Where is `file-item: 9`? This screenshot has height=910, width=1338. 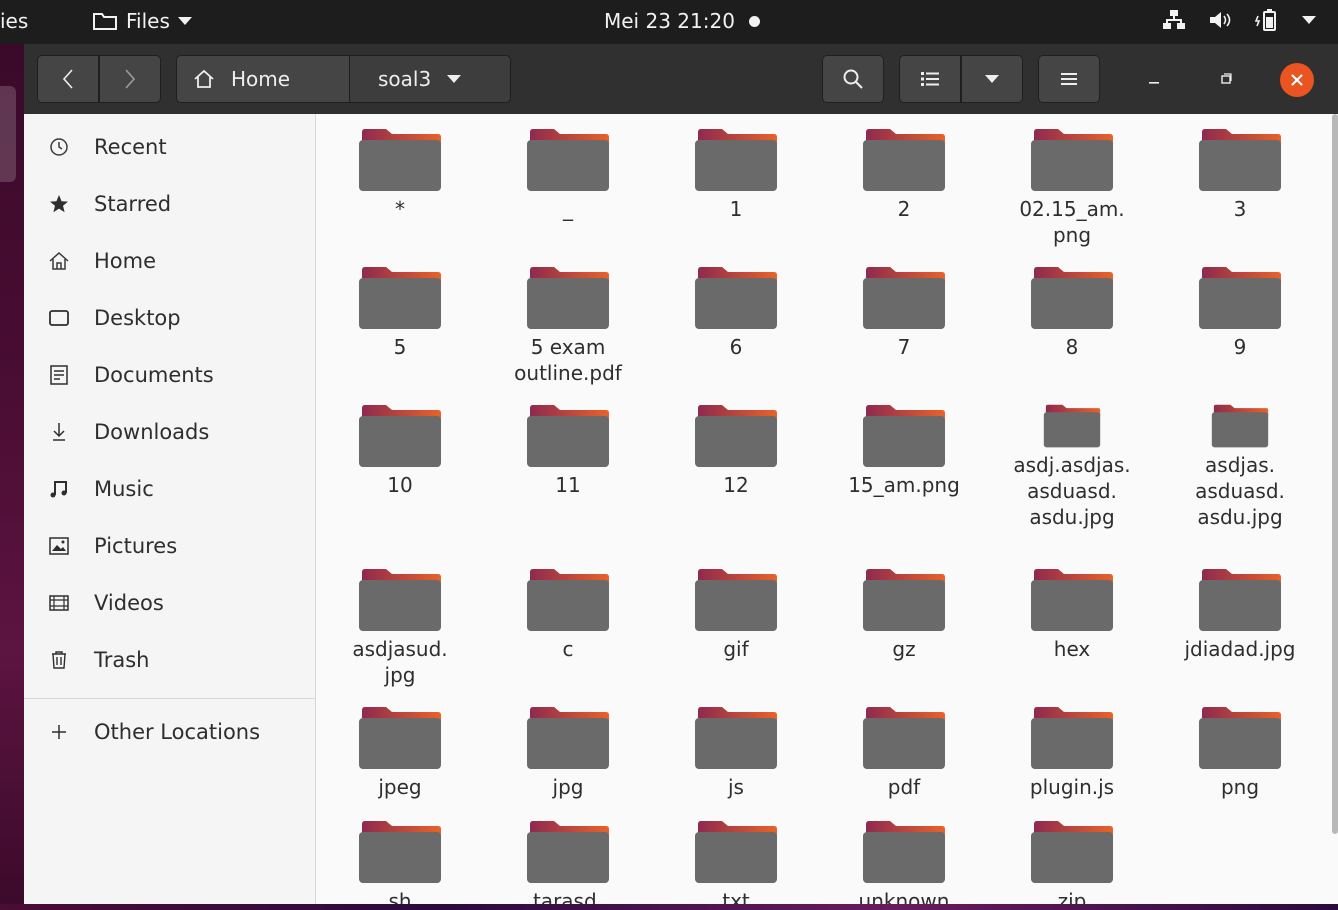
file-item: 9 is located at coordinates (1240, 322).